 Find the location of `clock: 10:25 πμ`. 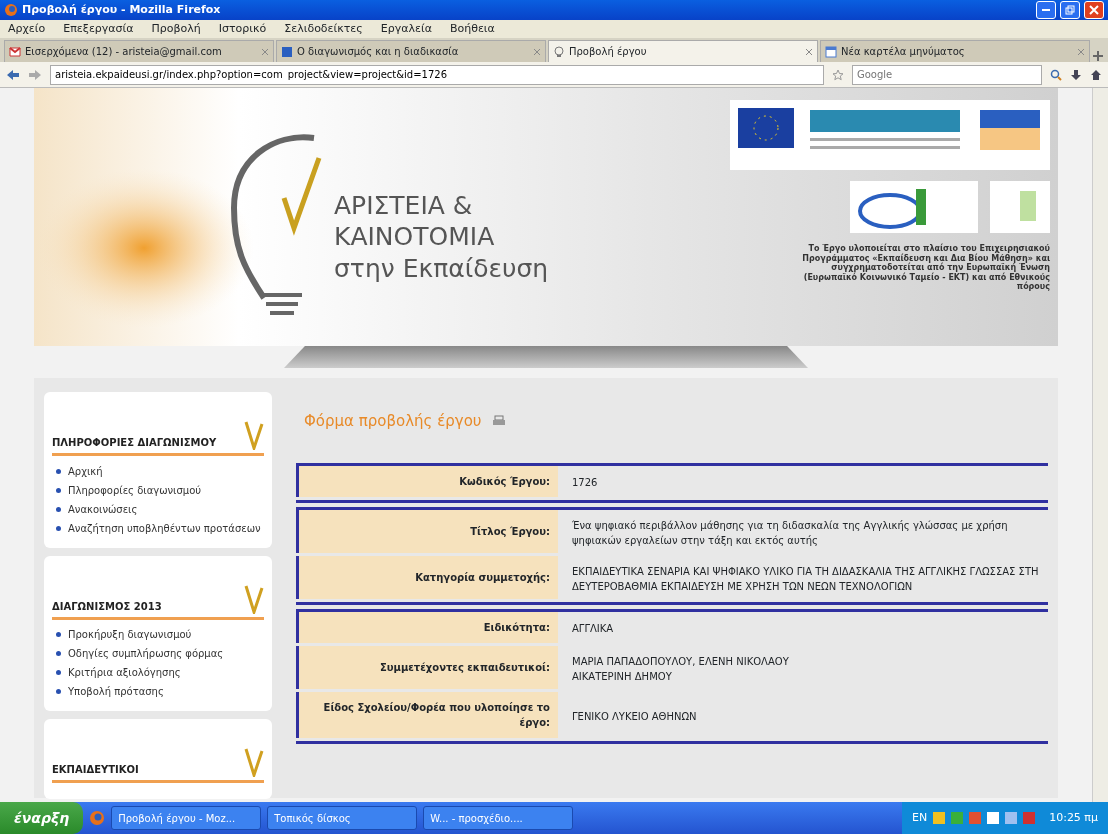

clock: 10:25 πμ is located at coordinates (1073, 817).